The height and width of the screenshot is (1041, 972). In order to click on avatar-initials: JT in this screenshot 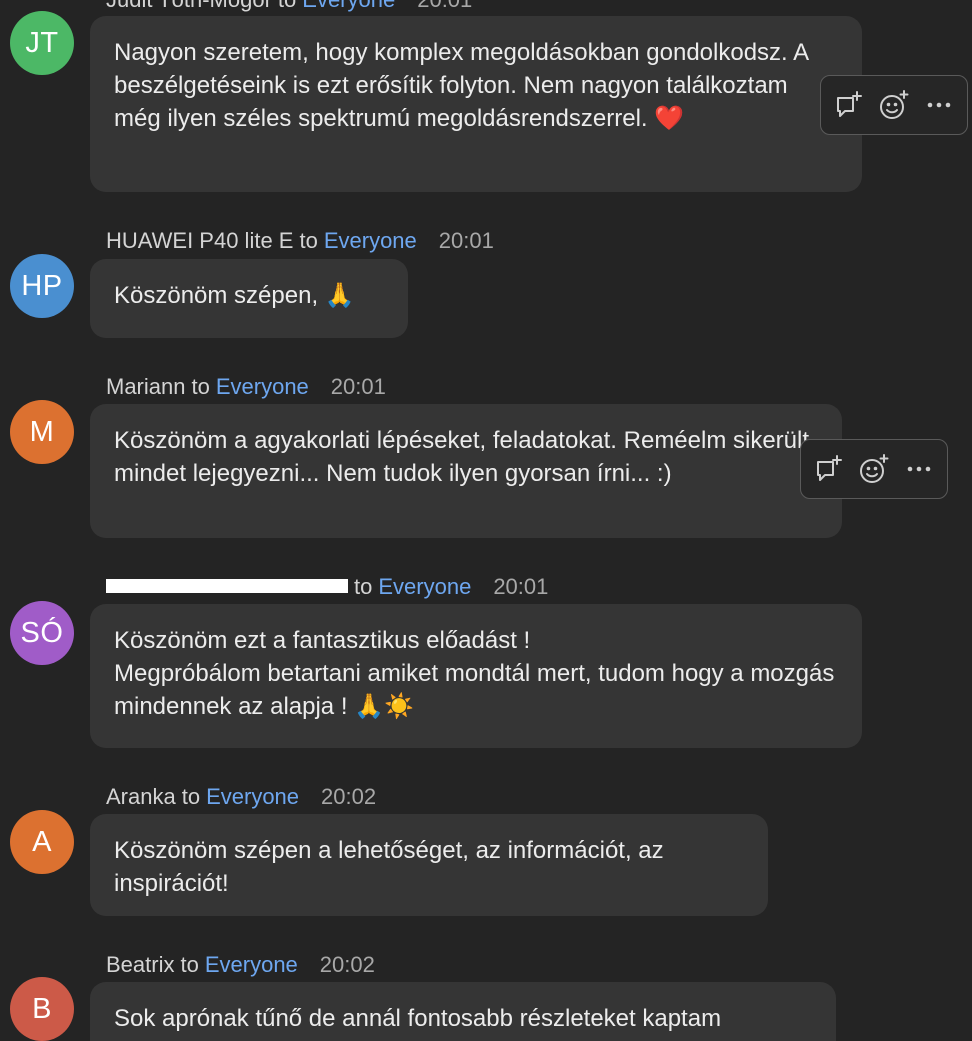, I will do `click(42, 42)`.